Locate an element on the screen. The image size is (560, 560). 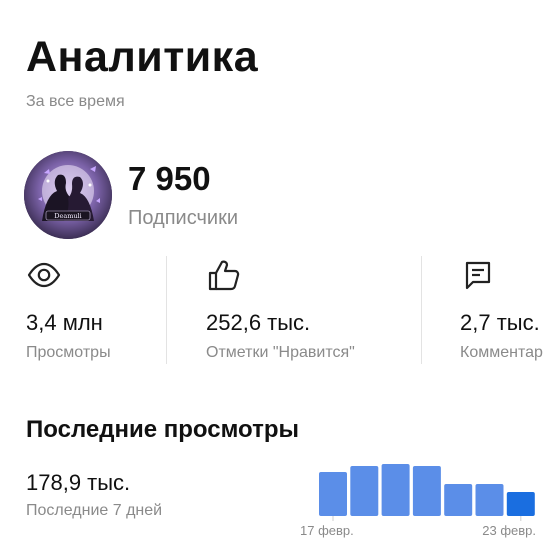
chart-x-tick-label: 17 февр. is located at coordinates (327, 530).